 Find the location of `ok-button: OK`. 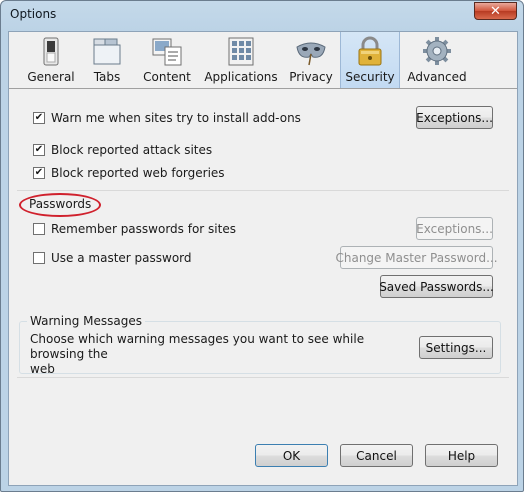

ok-button: OK is located at coordinates (291, 455).